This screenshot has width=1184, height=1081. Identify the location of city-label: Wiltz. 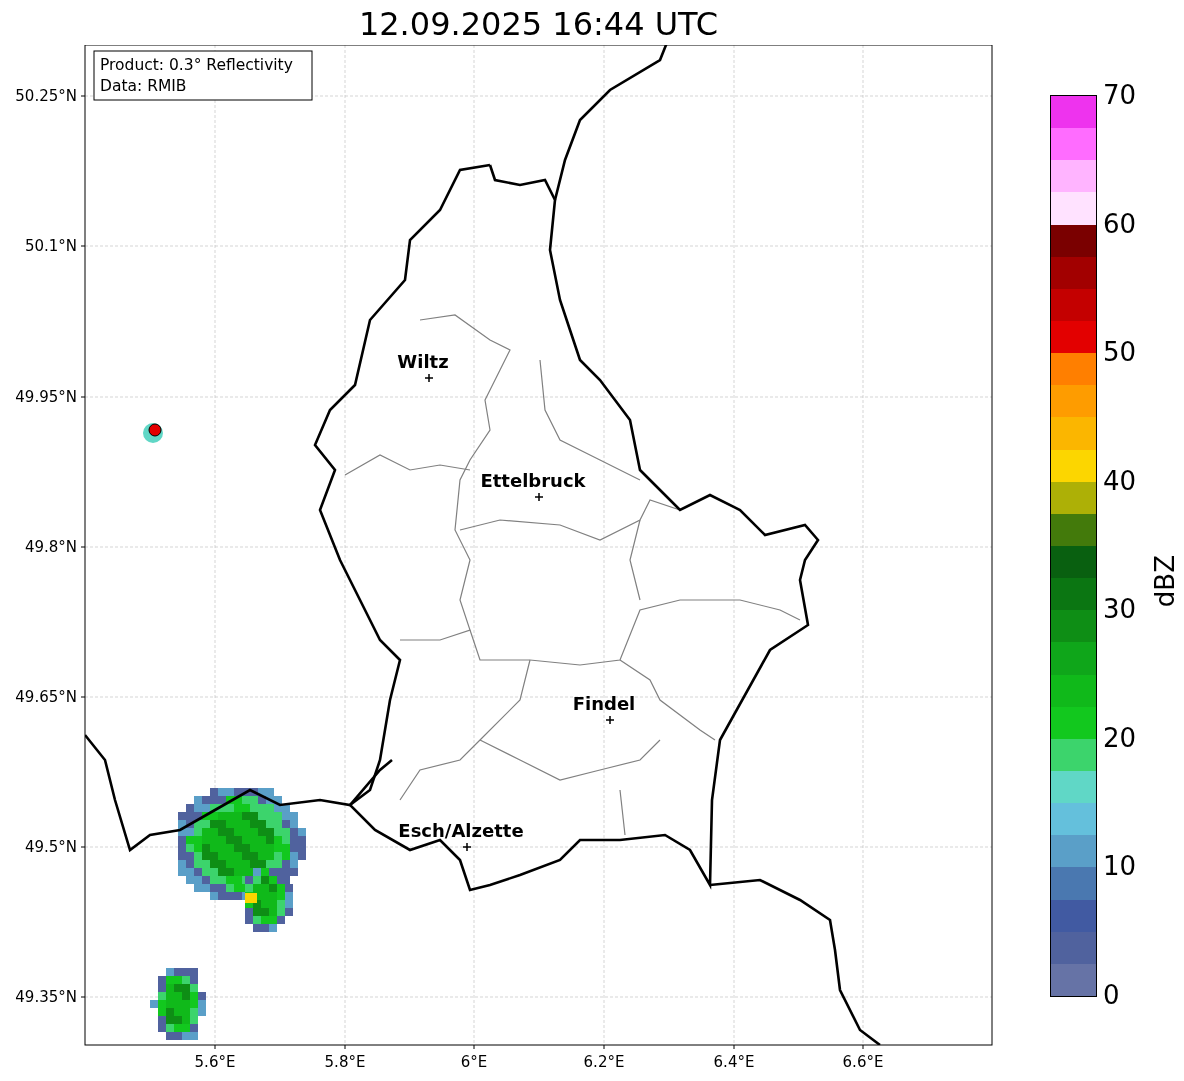
(423, 361).